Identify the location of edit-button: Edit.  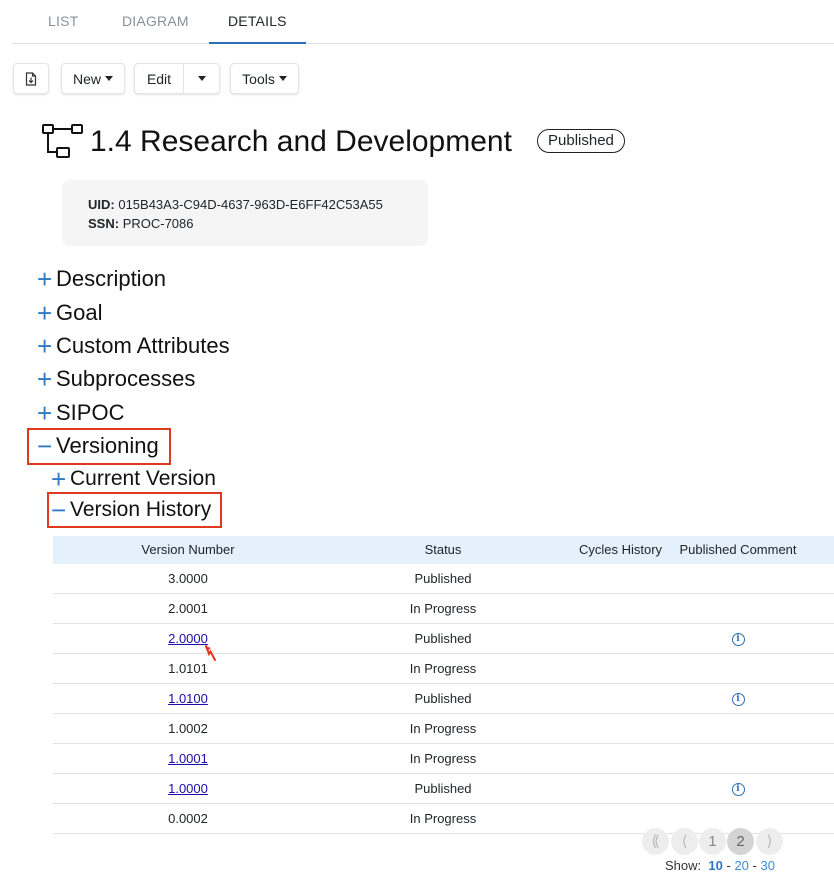
(159, 78).